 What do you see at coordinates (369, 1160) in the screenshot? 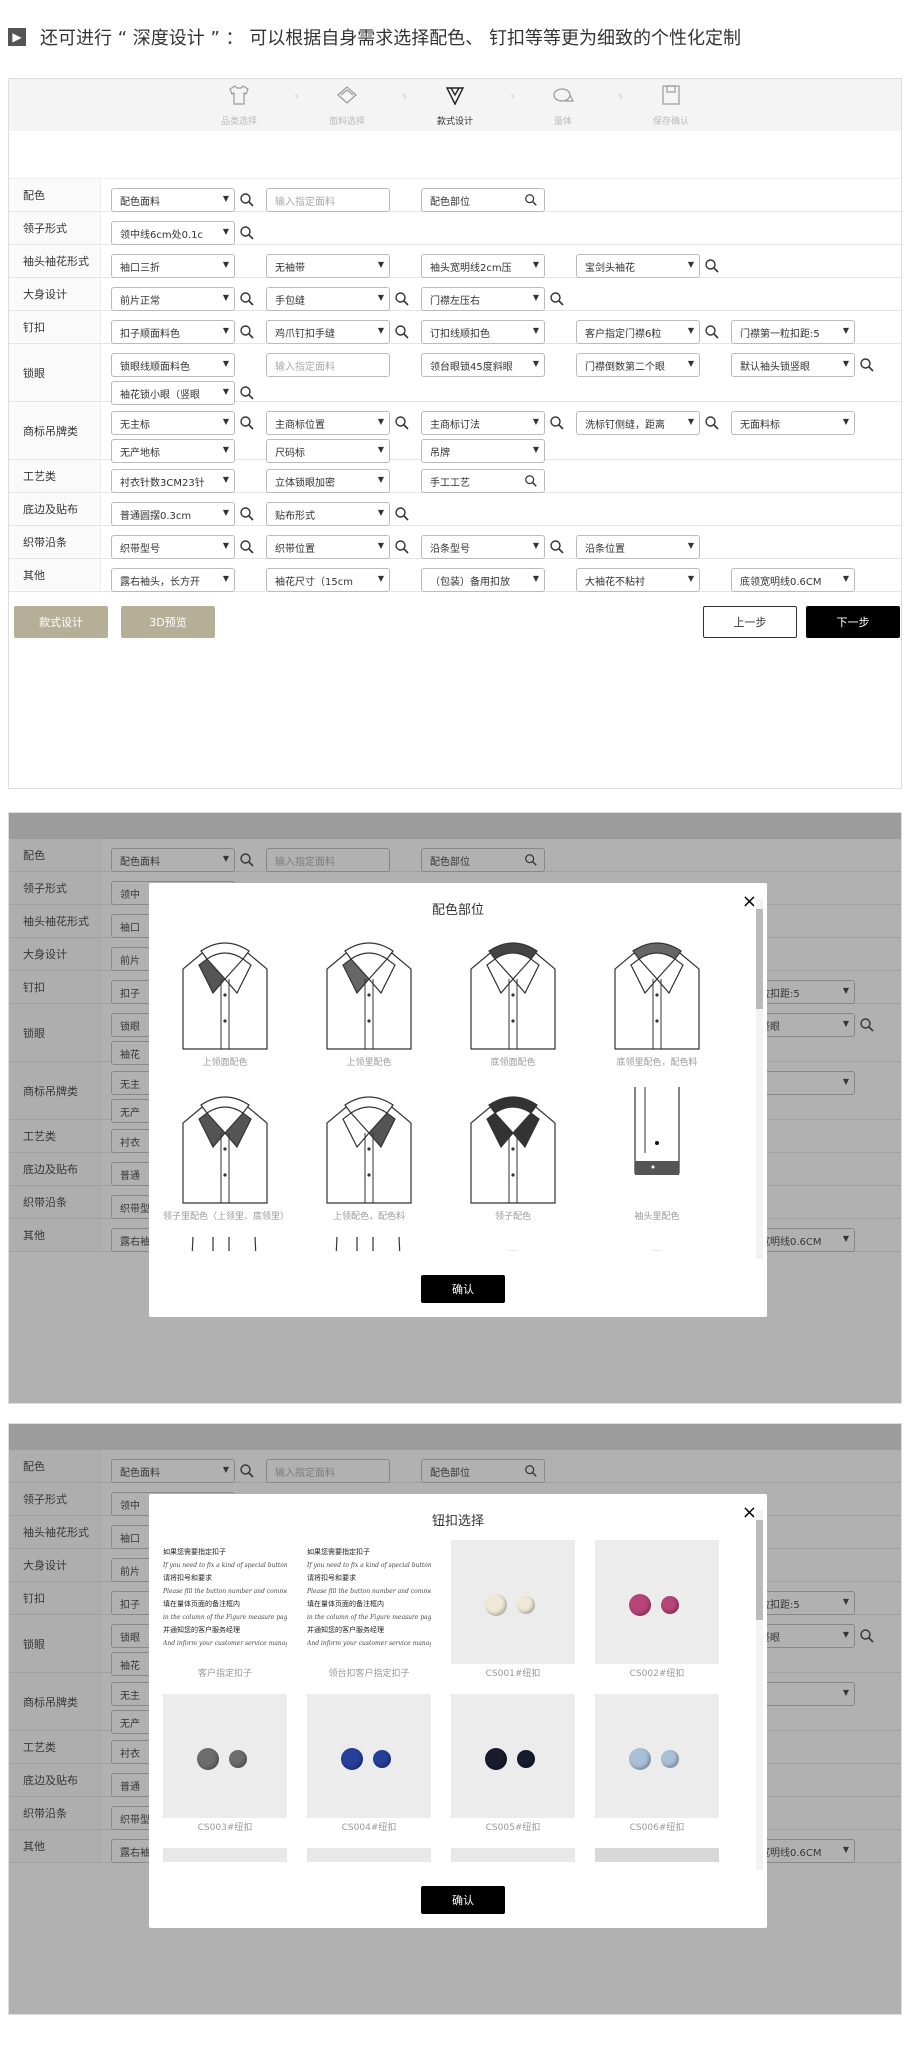
I see `color-part-option: 上领配色，配色料` at bounding box center [369, 1160].